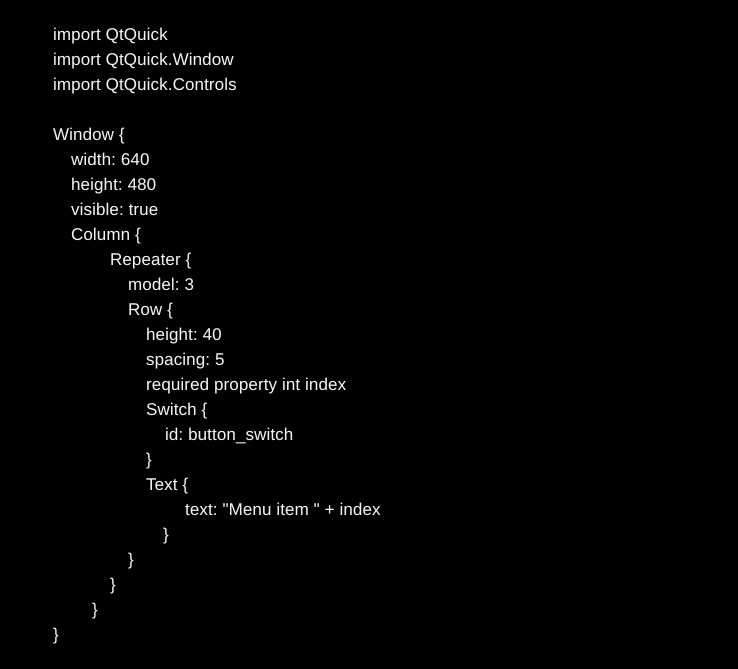  I want to click on code-line: visible: true, so click(115, 209).